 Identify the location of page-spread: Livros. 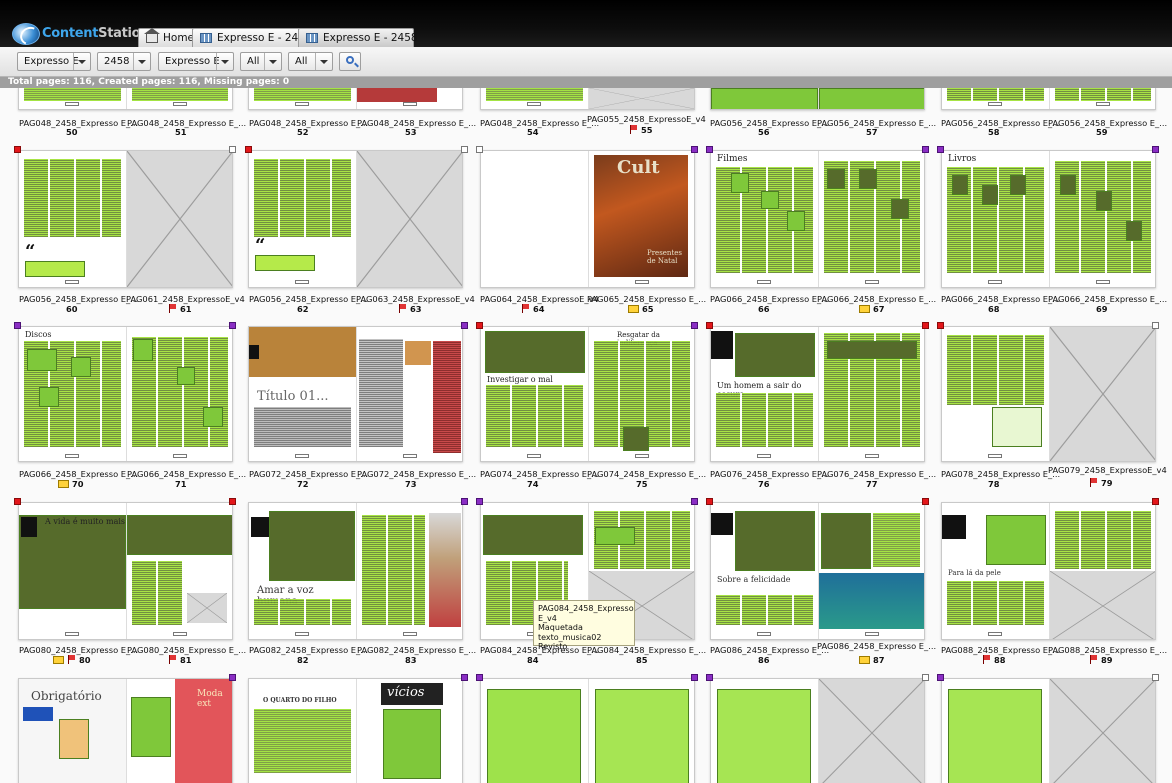
(1048, 219).